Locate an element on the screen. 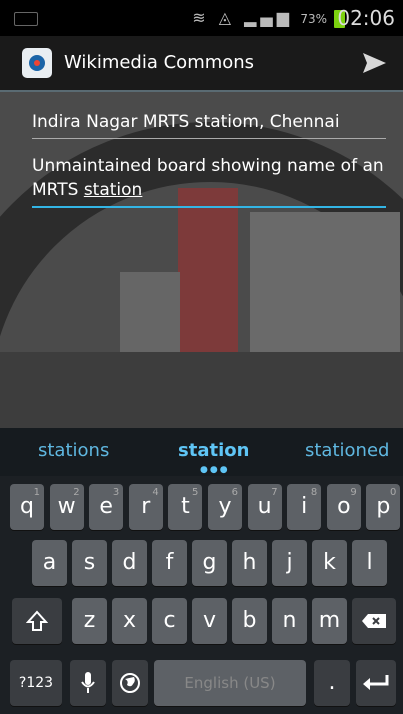 This screenshot has width=403, height=714. key-j: j is located at coordinates (289, 563).